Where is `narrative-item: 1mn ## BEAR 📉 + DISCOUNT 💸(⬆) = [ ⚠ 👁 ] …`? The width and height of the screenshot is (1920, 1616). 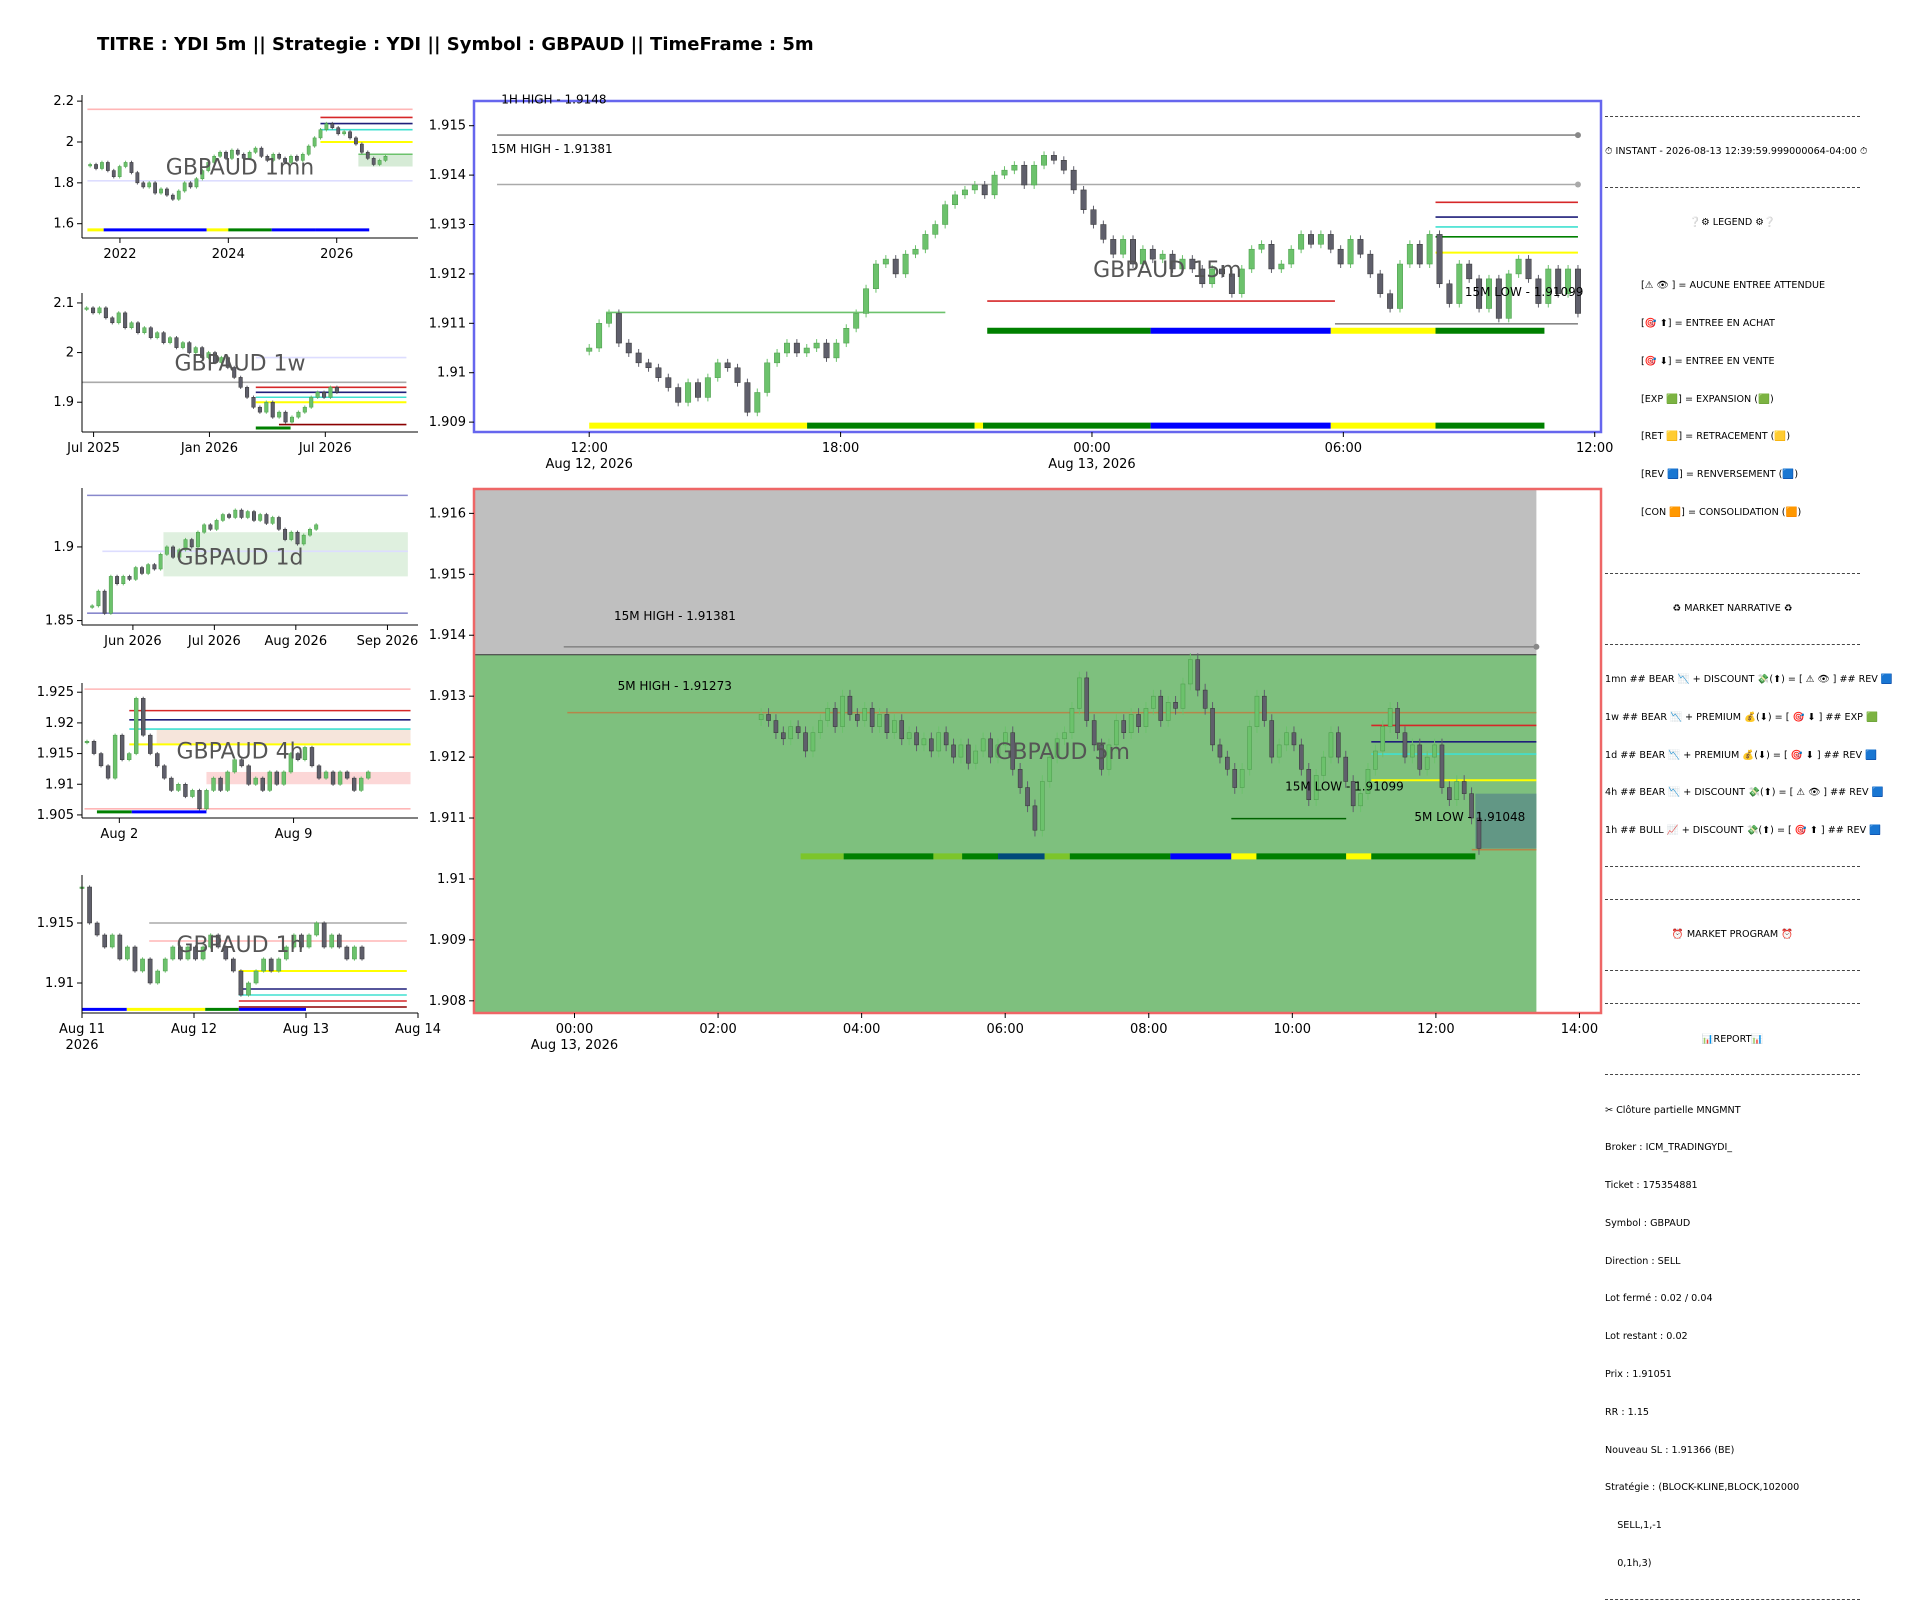
narrative-item: 1mn ## BEAR 📉 + DISCOUNT 💸(⬆) = [ ⚠ 👁 ] … is located at coordinates (1749, 680).